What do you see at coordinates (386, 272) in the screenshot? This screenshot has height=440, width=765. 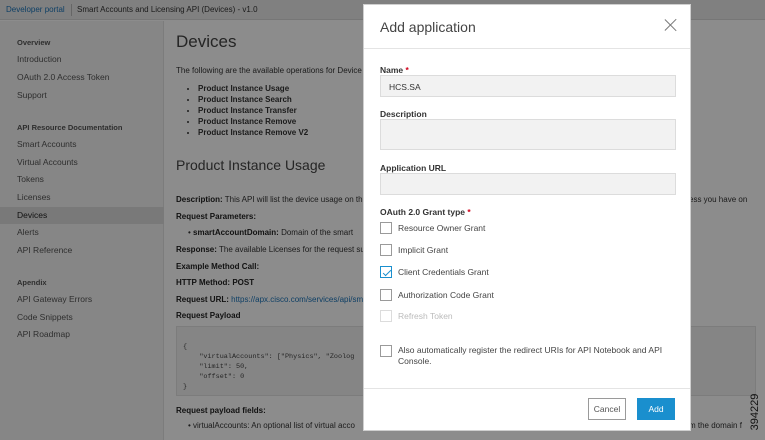 I see `checkbox-checked` at bounding box center [386, 272].